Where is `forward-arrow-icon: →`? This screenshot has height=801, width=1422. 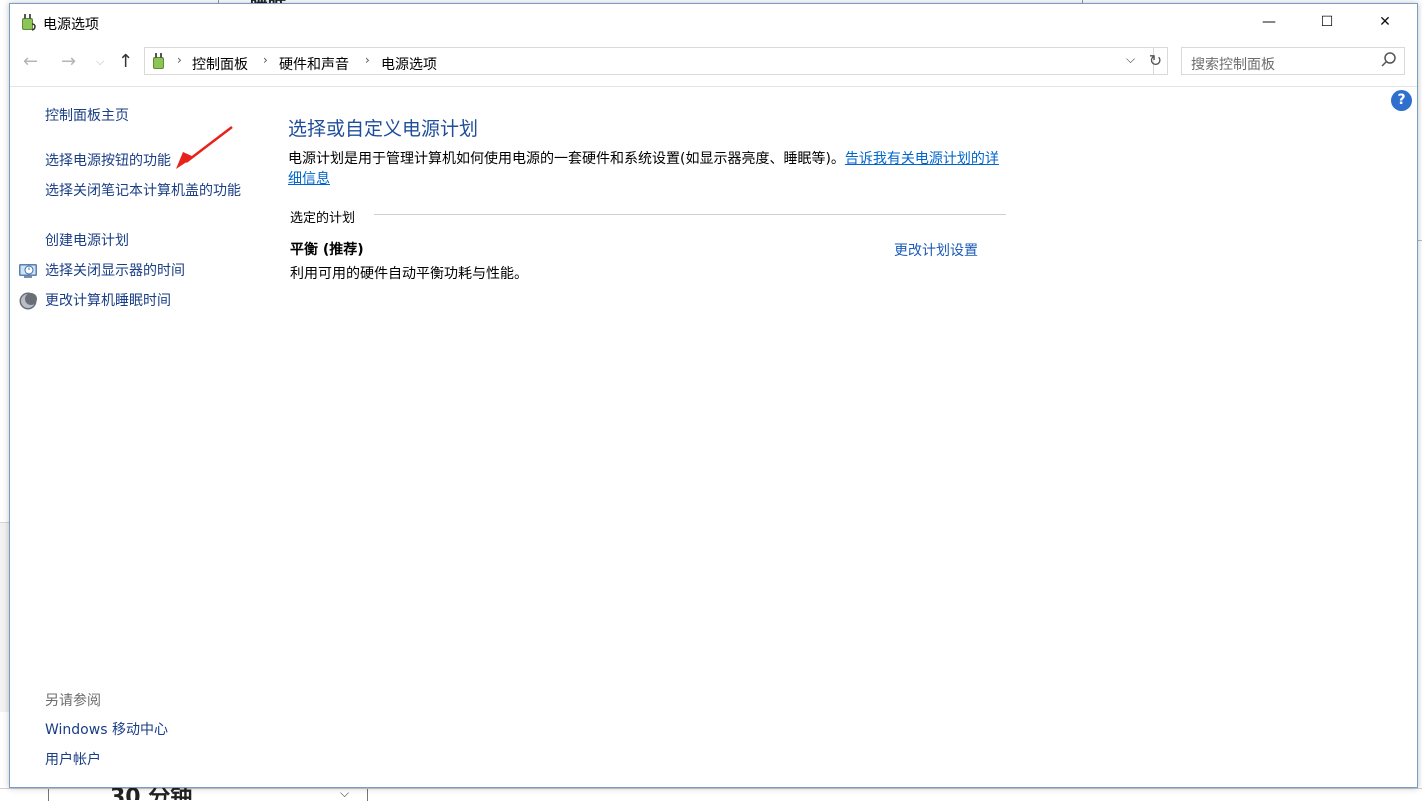 forward-arrow-icon: → is located at coordinates (68, 62).